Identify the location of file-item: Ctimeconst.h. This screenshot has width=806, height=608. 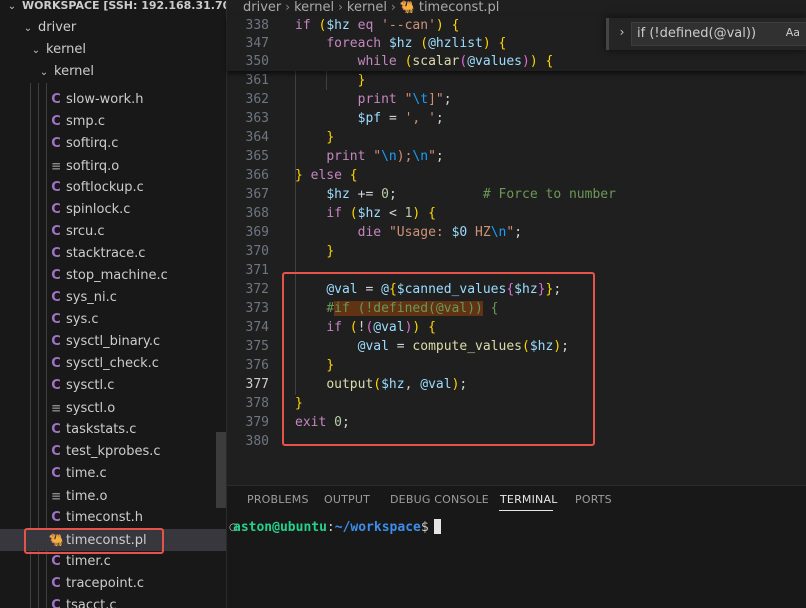
(113, 518).